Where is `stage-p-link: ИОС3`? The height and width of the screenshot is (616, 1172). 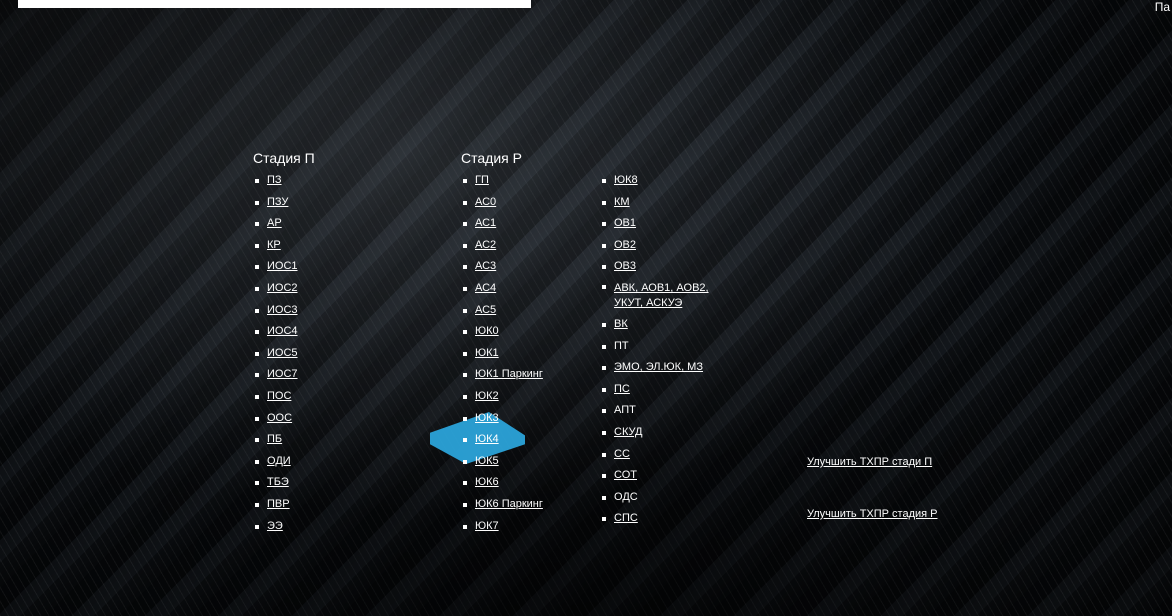
stage-p-link: ИОС3 is located at coordinates (282, 310).